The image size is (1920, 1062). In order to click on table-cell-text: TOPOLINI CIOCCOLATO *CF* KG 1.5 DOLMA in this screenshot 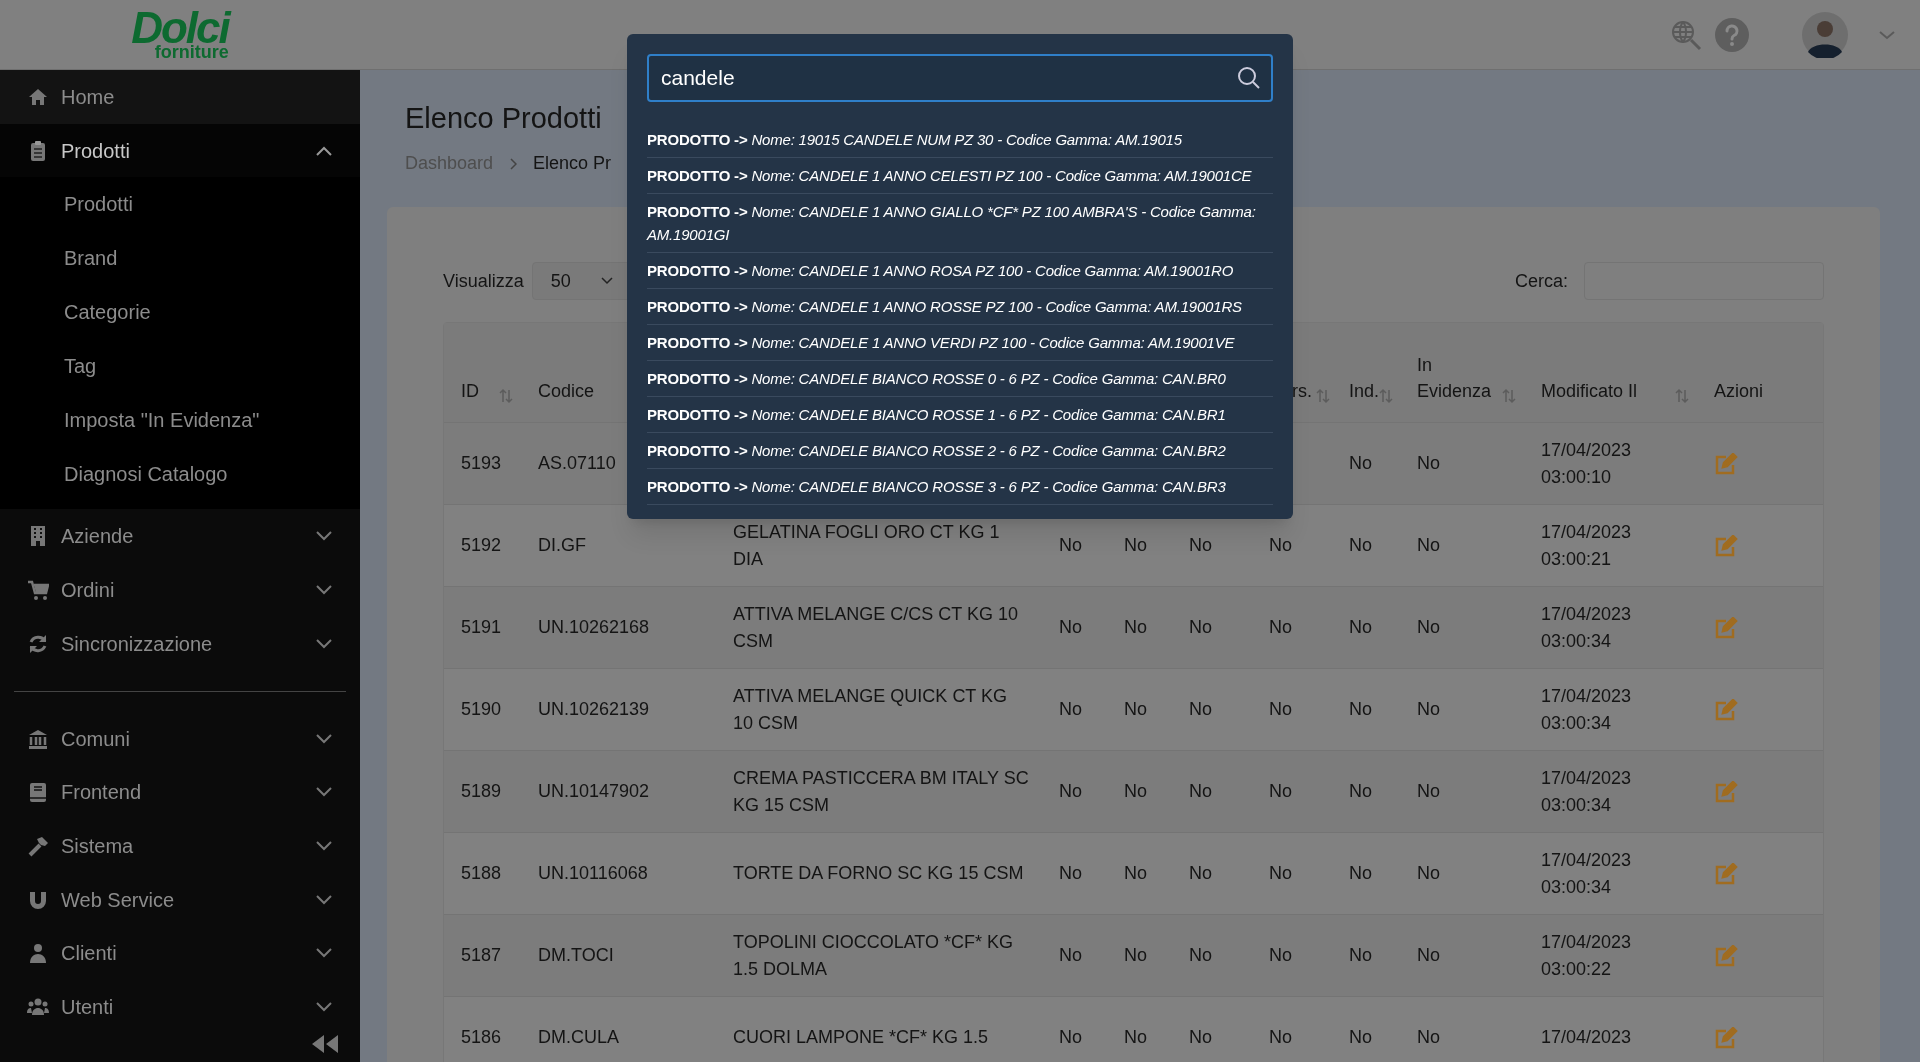, I will do `click(873, 955)`.